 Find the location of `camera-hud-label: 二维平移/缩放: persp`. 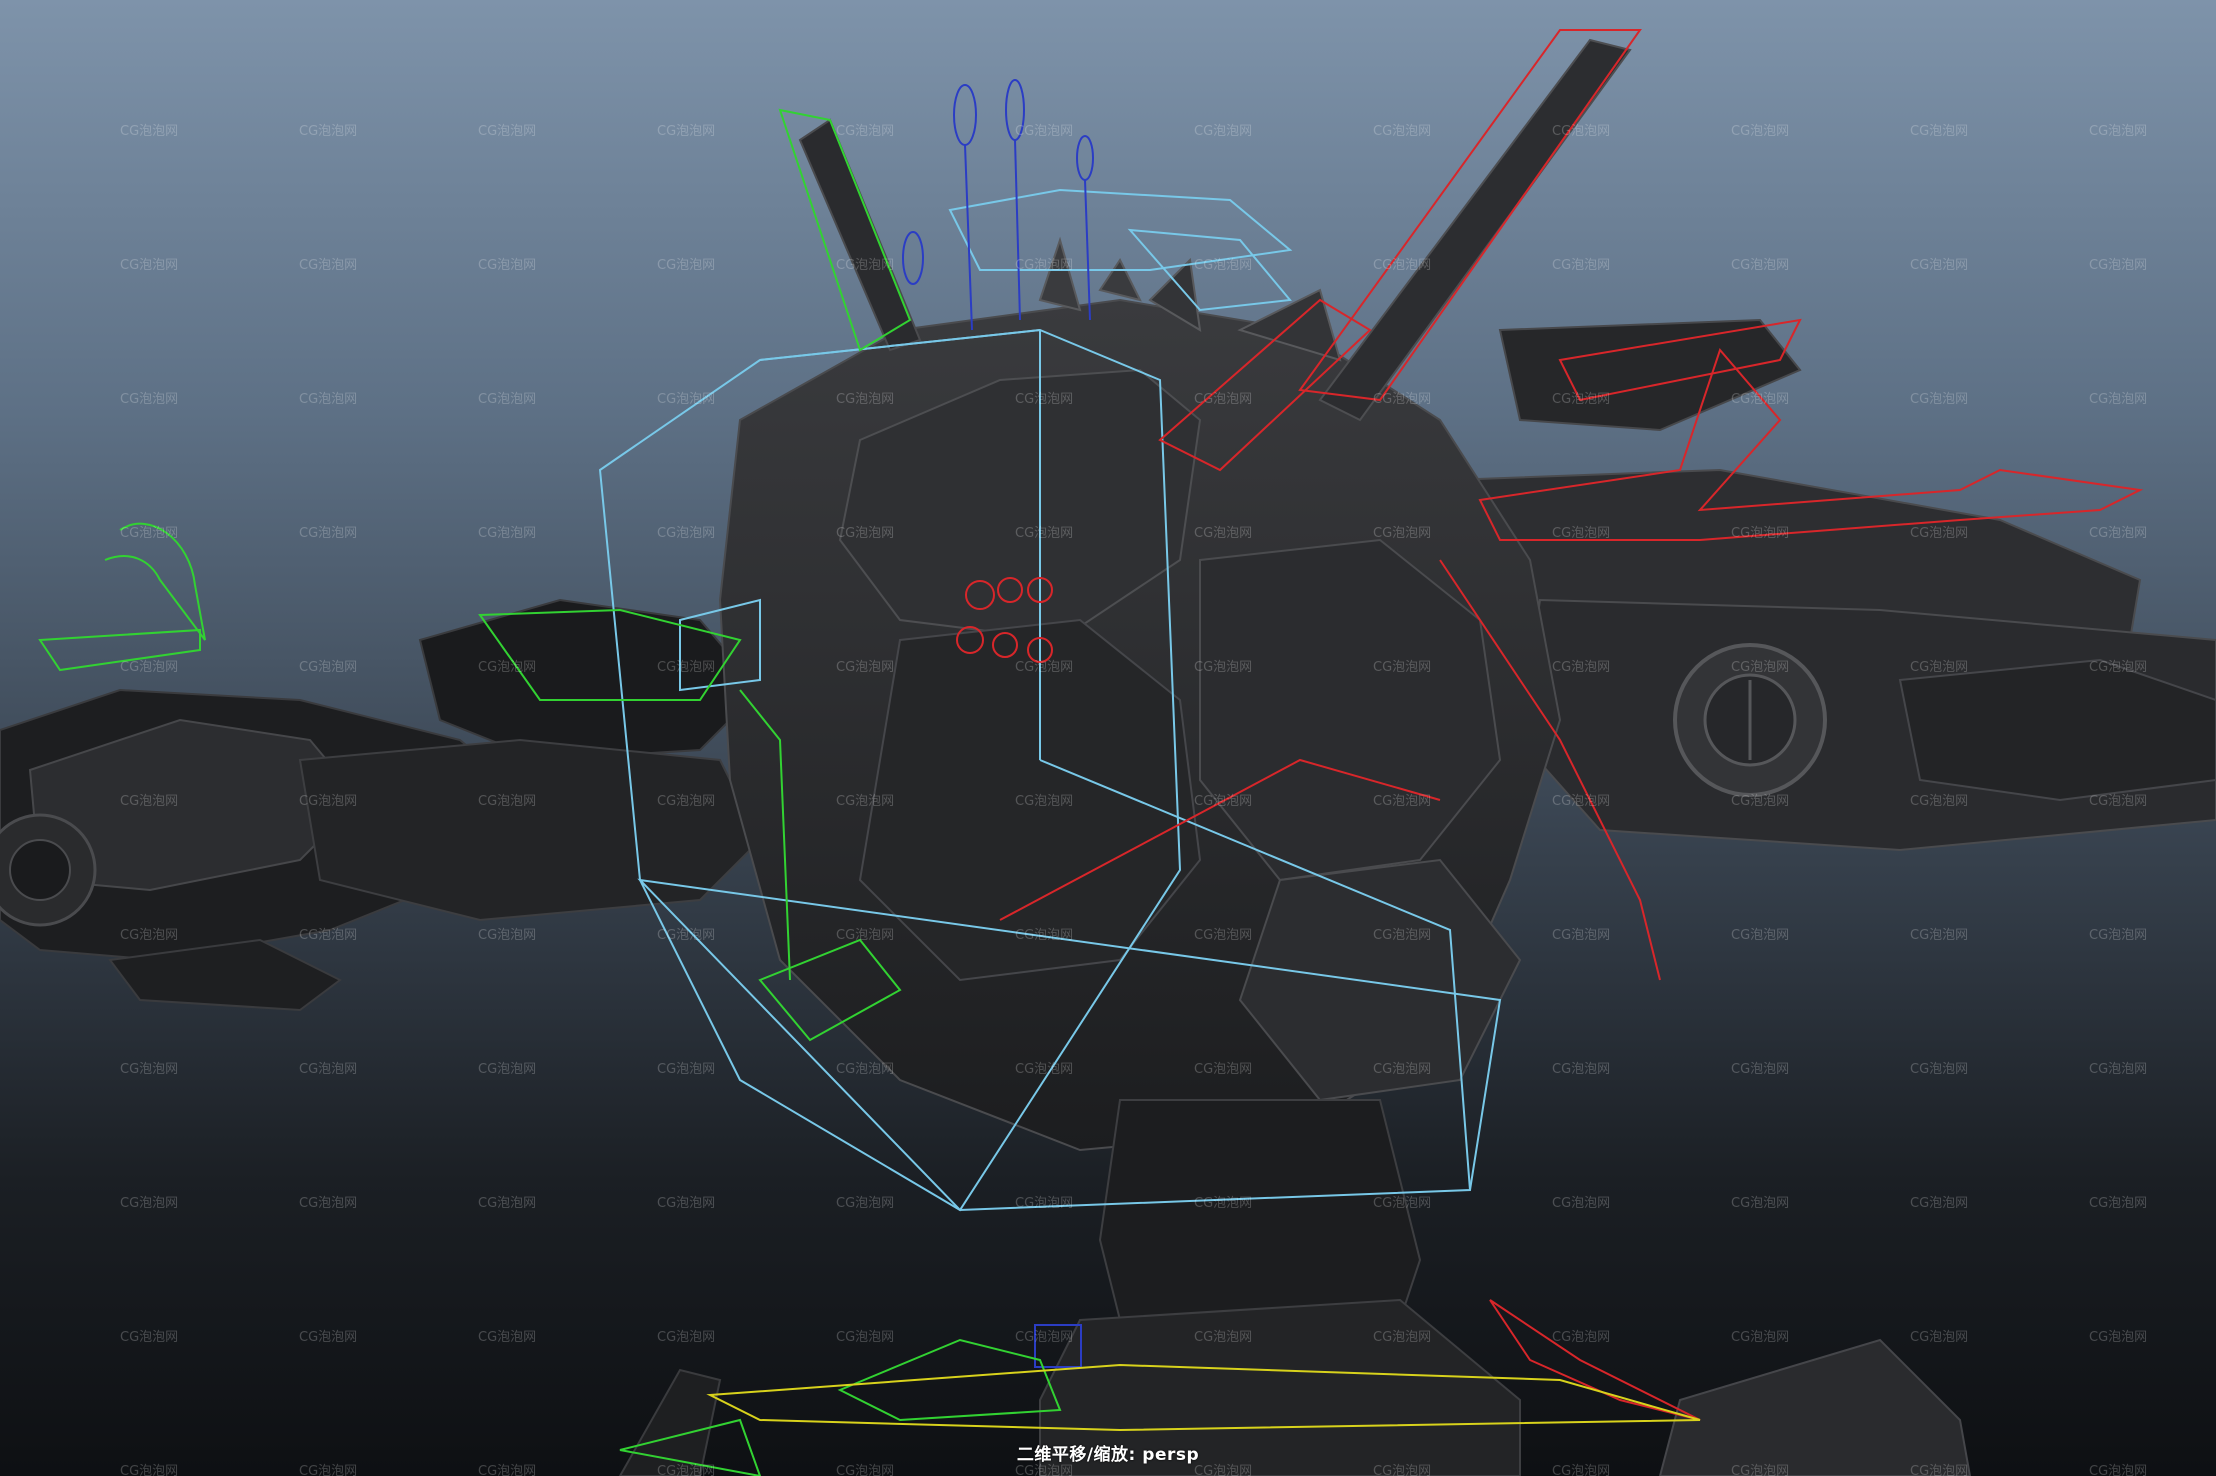

camera-hud-label: 二维平移/缩放: persp is located at coordinates (1108, 1455).